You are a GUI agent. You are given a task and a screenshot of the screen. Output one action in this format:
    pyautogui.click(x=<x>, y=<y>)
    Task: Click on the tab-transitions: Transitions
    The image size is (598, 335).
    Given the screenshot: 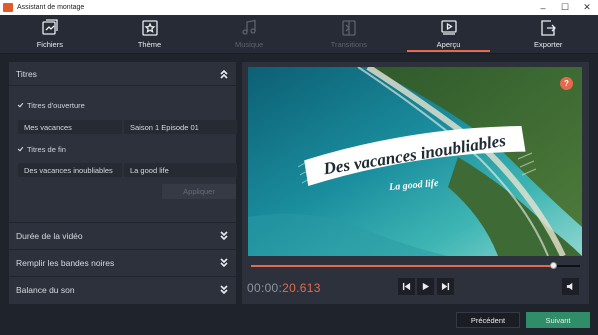 What is the action you would take?
    pyautogui.click(x=349, y=34)
    